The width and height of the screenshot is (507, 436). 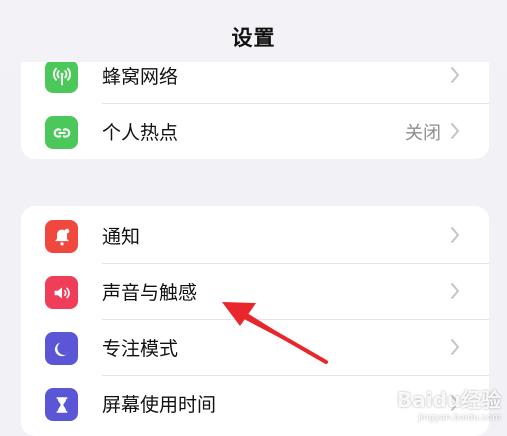 What do you see at coordinates (150, 293) in the screenshot?
I see `settings-row-label: 声音与触感` at bounding box center [150, 293].